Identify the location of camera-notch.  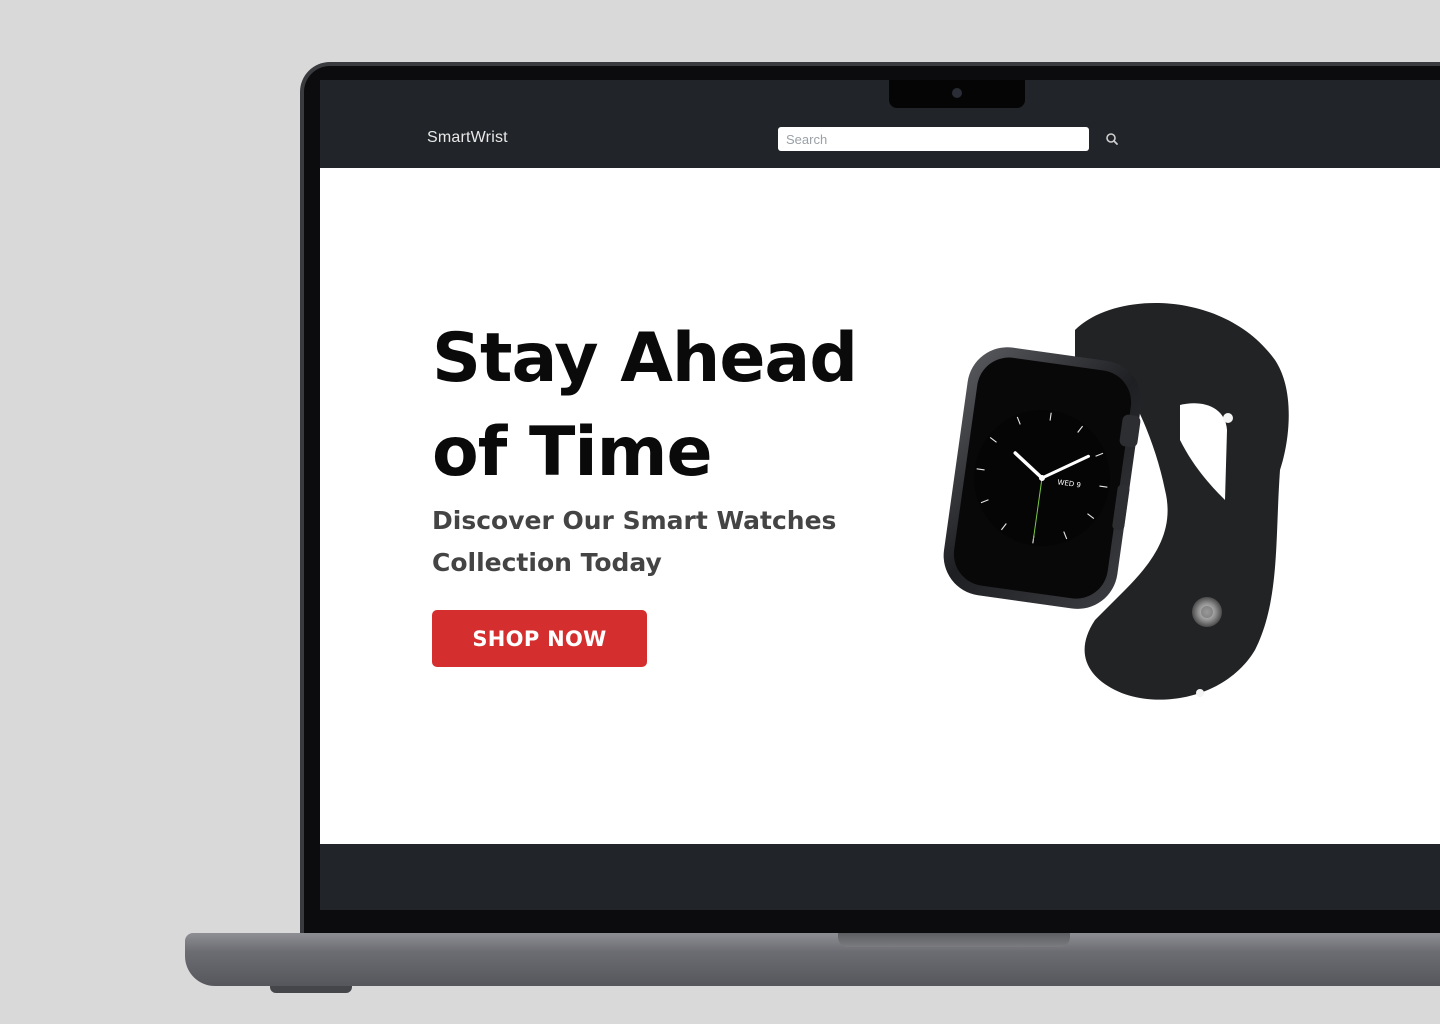
(957, 94).